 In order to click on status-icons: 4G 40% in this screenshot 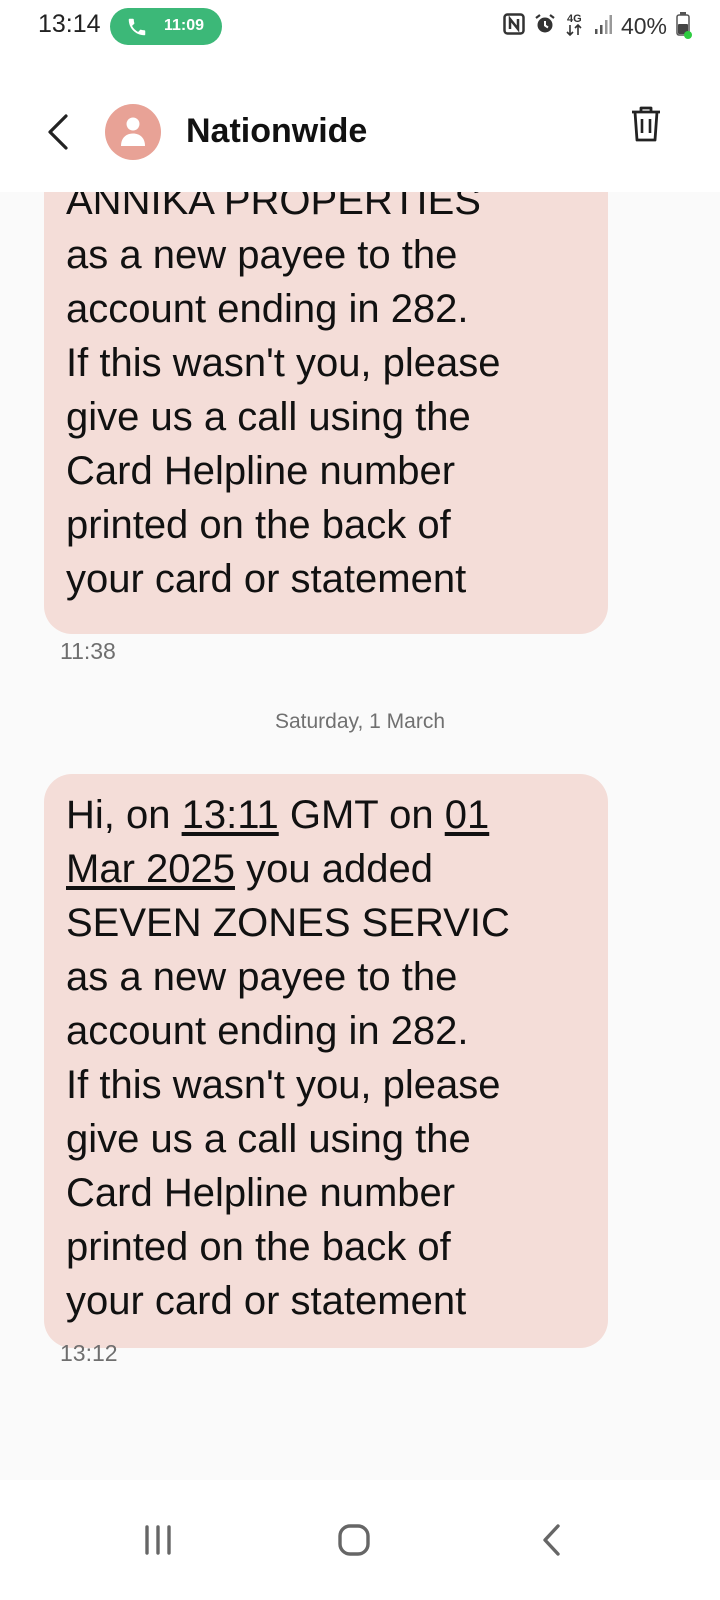, I will do `click(596, 26)`.